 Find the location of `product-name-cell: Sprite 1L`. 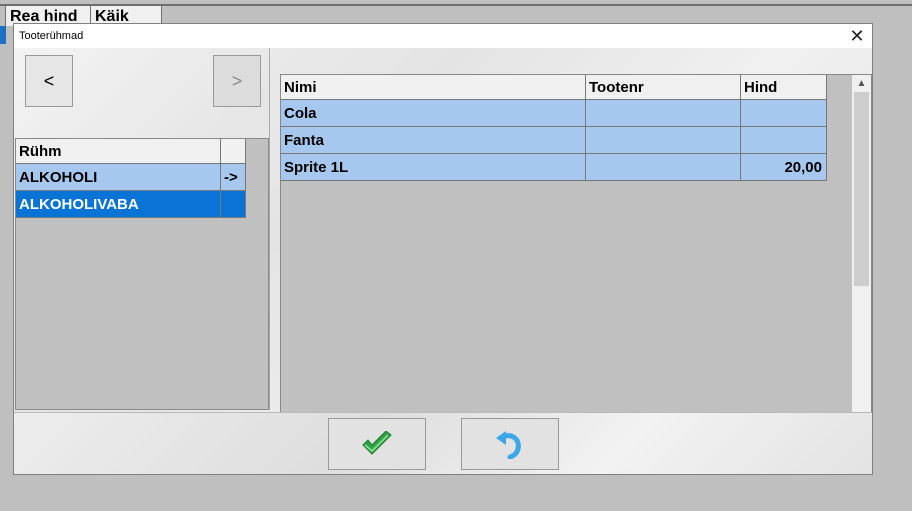

product-name-cell: Sprite 1L is located at coordinates (433, 167).